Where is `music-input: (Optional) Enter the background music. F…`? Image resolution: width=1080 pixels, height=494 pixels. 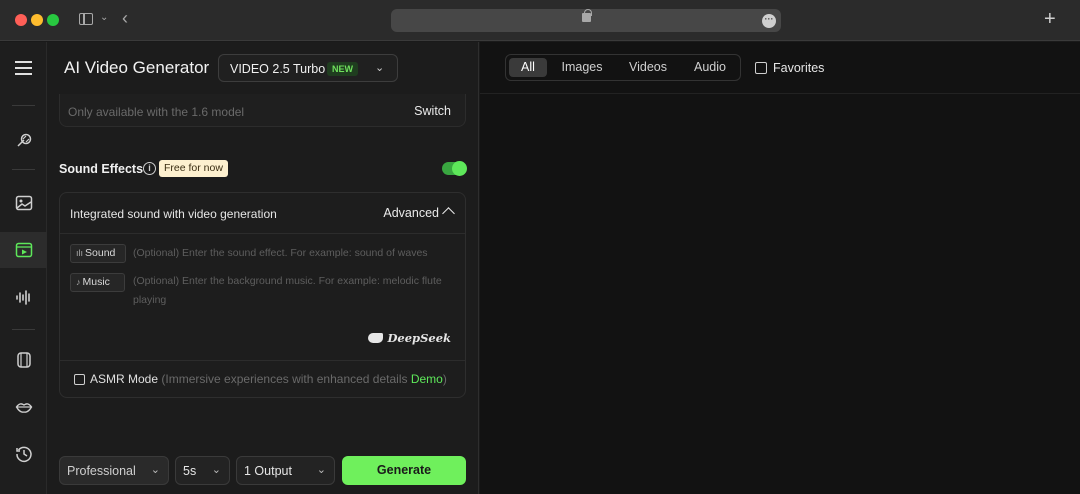
music-input: (Optional) Enter the background music. F… is located at coordinates (293, 291).